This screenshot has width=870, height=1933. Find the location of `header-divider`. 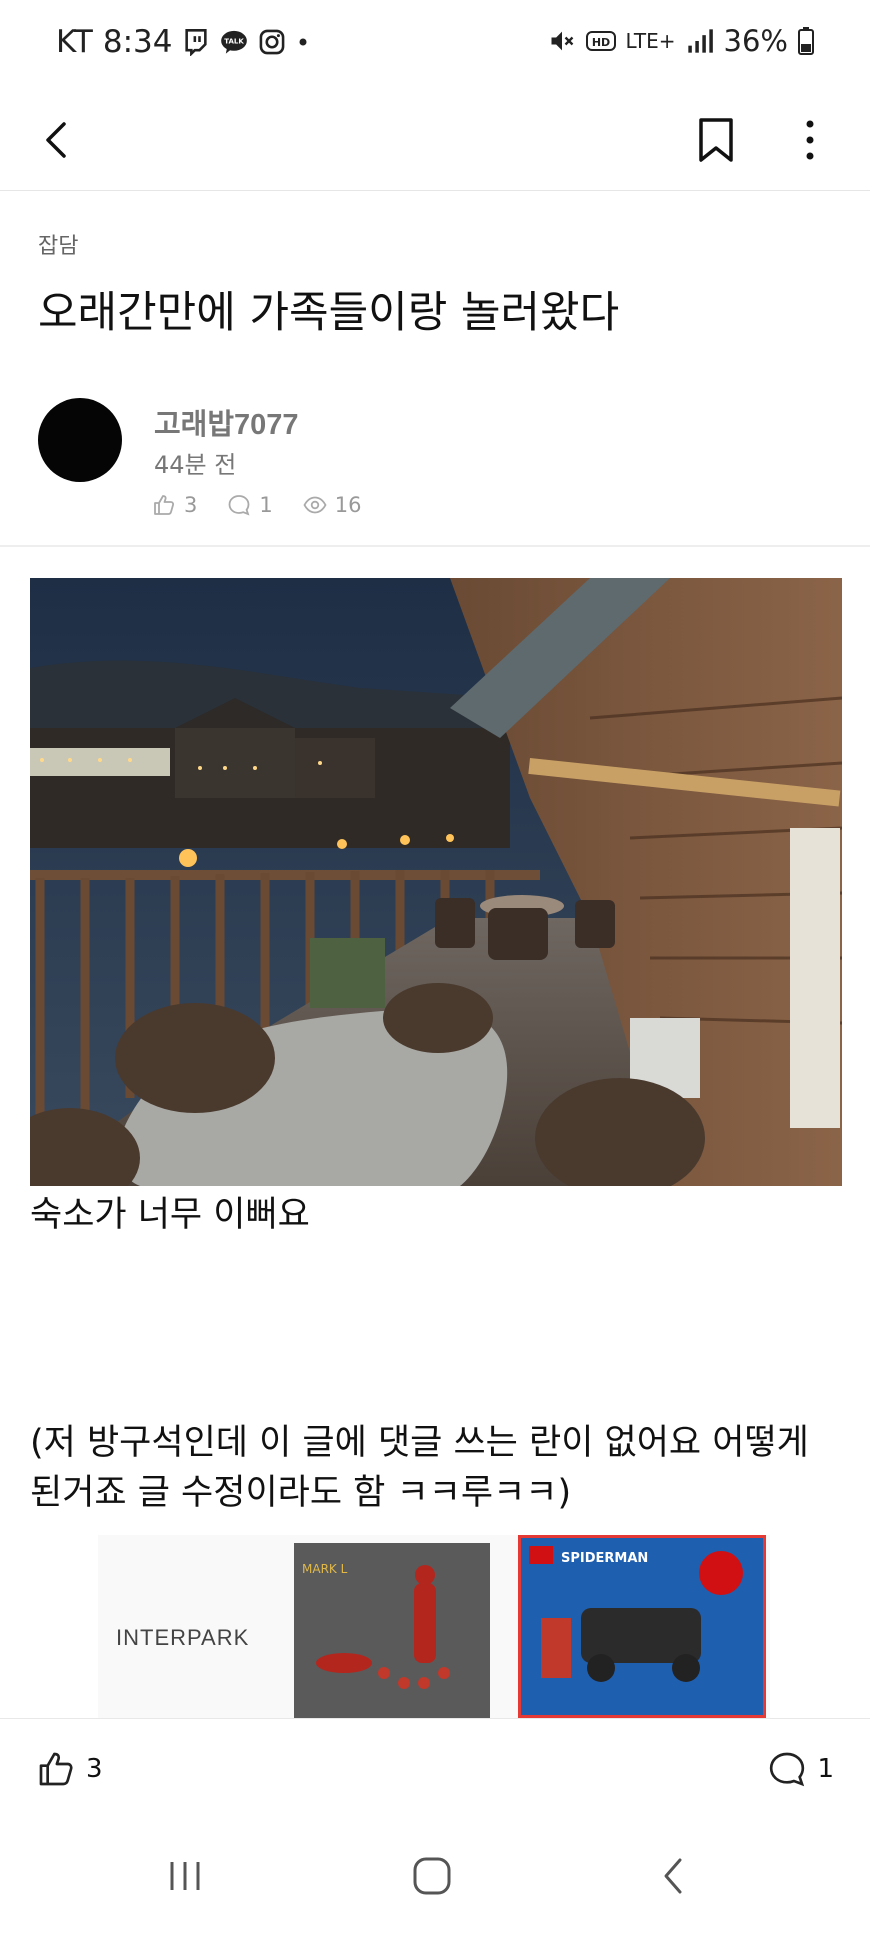

header-divider is located at coordinates (435, 546).